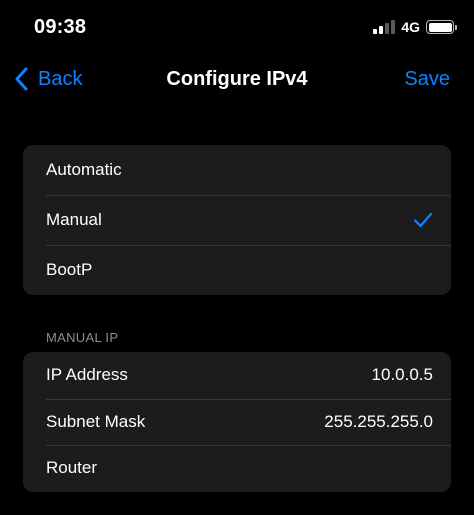 This screenshot has width=474, height=515. What do you see at coordinates (384, 27) in the screenshot?
I see `cellular-signal-icon` at bounding box center [384, 27].